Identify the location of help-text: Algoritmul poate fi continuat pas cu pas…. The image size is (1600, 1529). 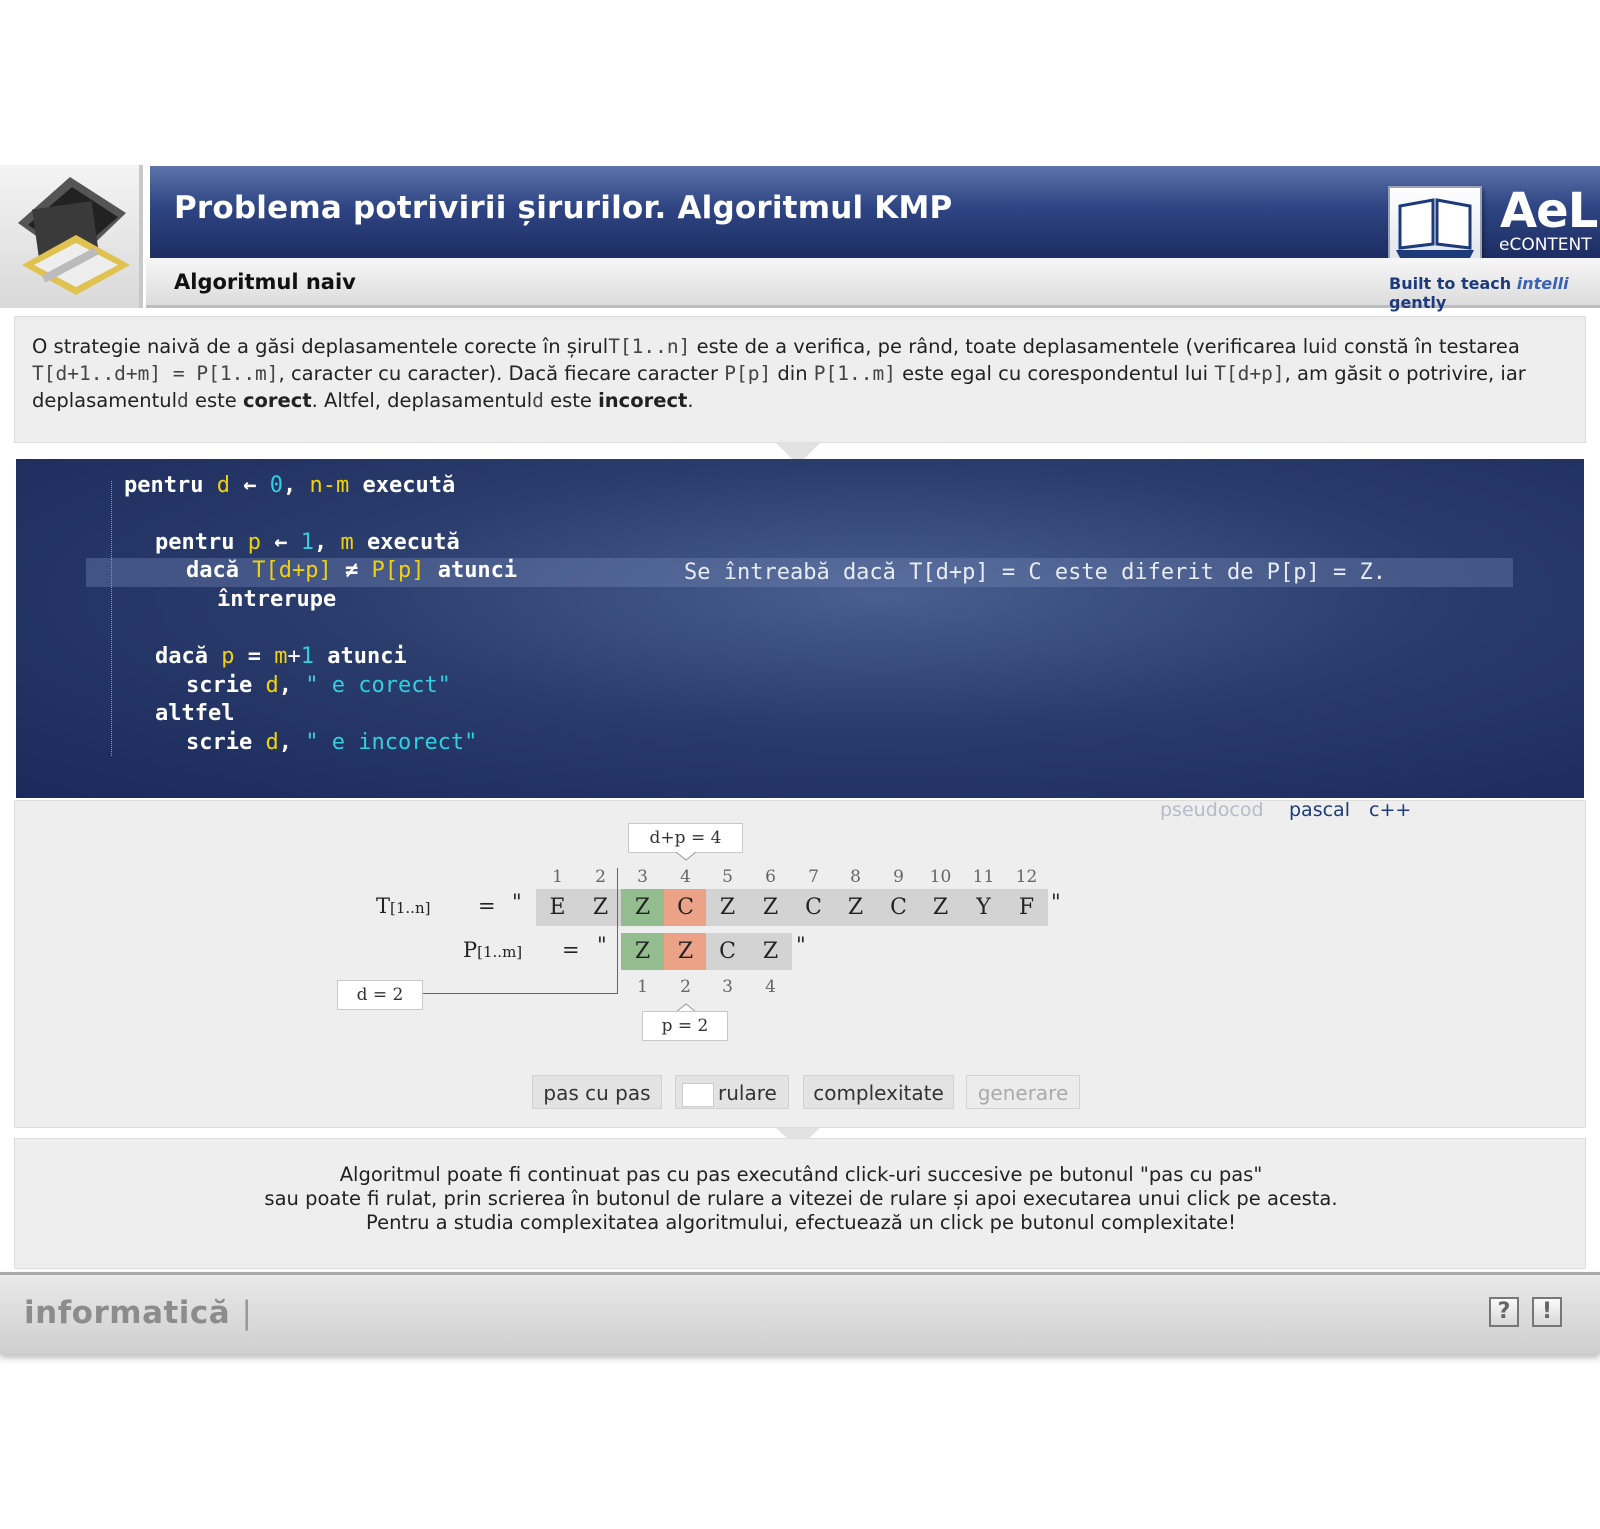
(801, 1198).